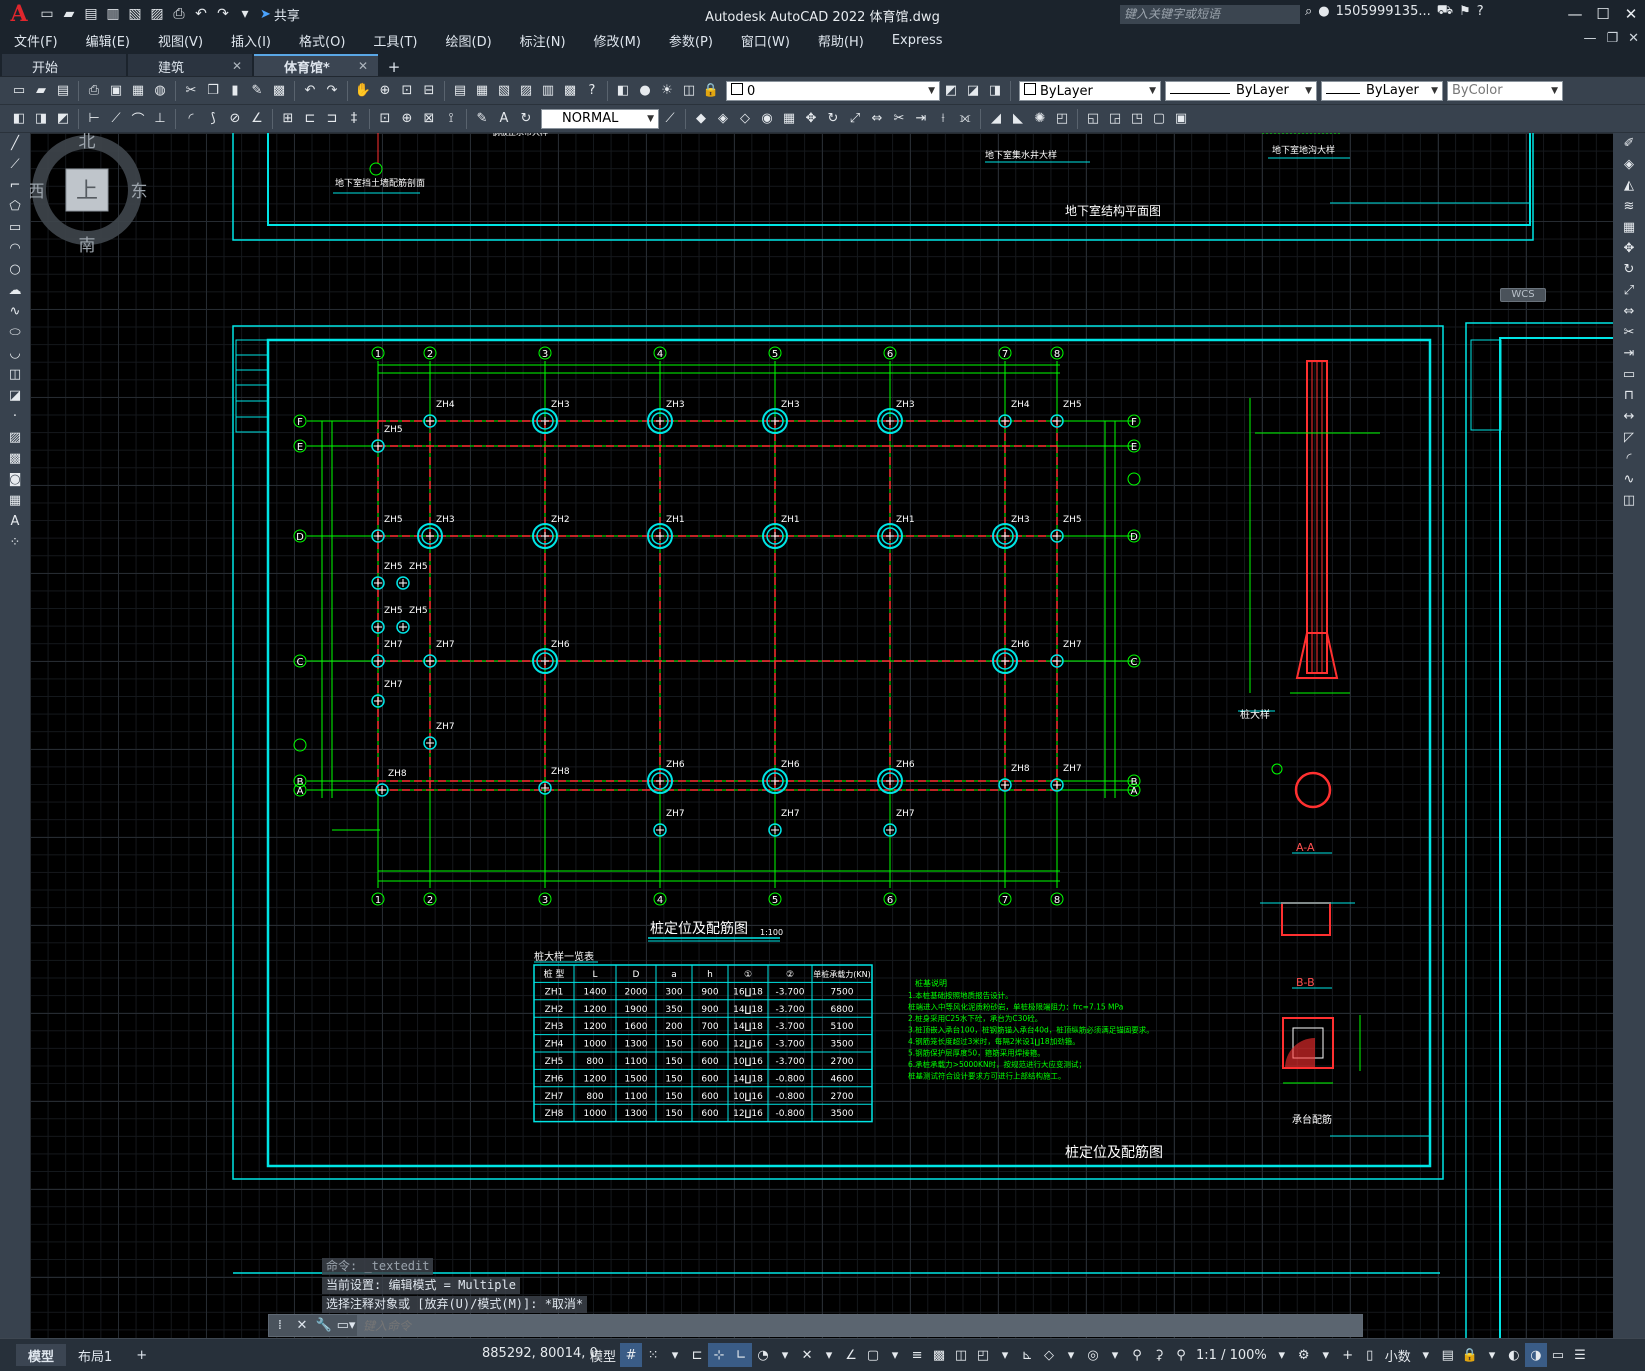 The image size is (1645, 1371). Describe the element at coordinates (689, 91) in the screenshot. I see `viewport-freeze-icon: ◫` at that location.